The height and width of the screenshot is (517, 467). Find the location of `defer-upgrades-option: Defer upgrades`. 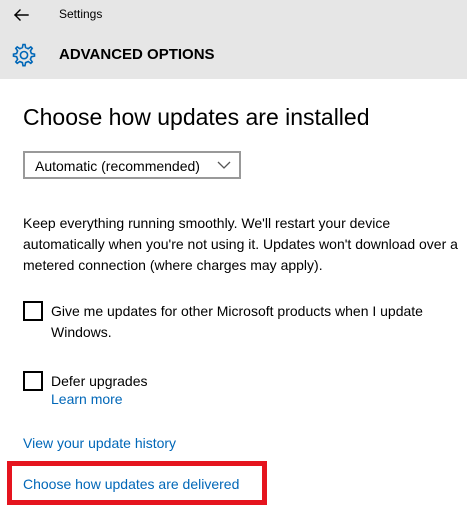

defer-upgrades-option: Defer upgrades is located at coordinates (123, 381).